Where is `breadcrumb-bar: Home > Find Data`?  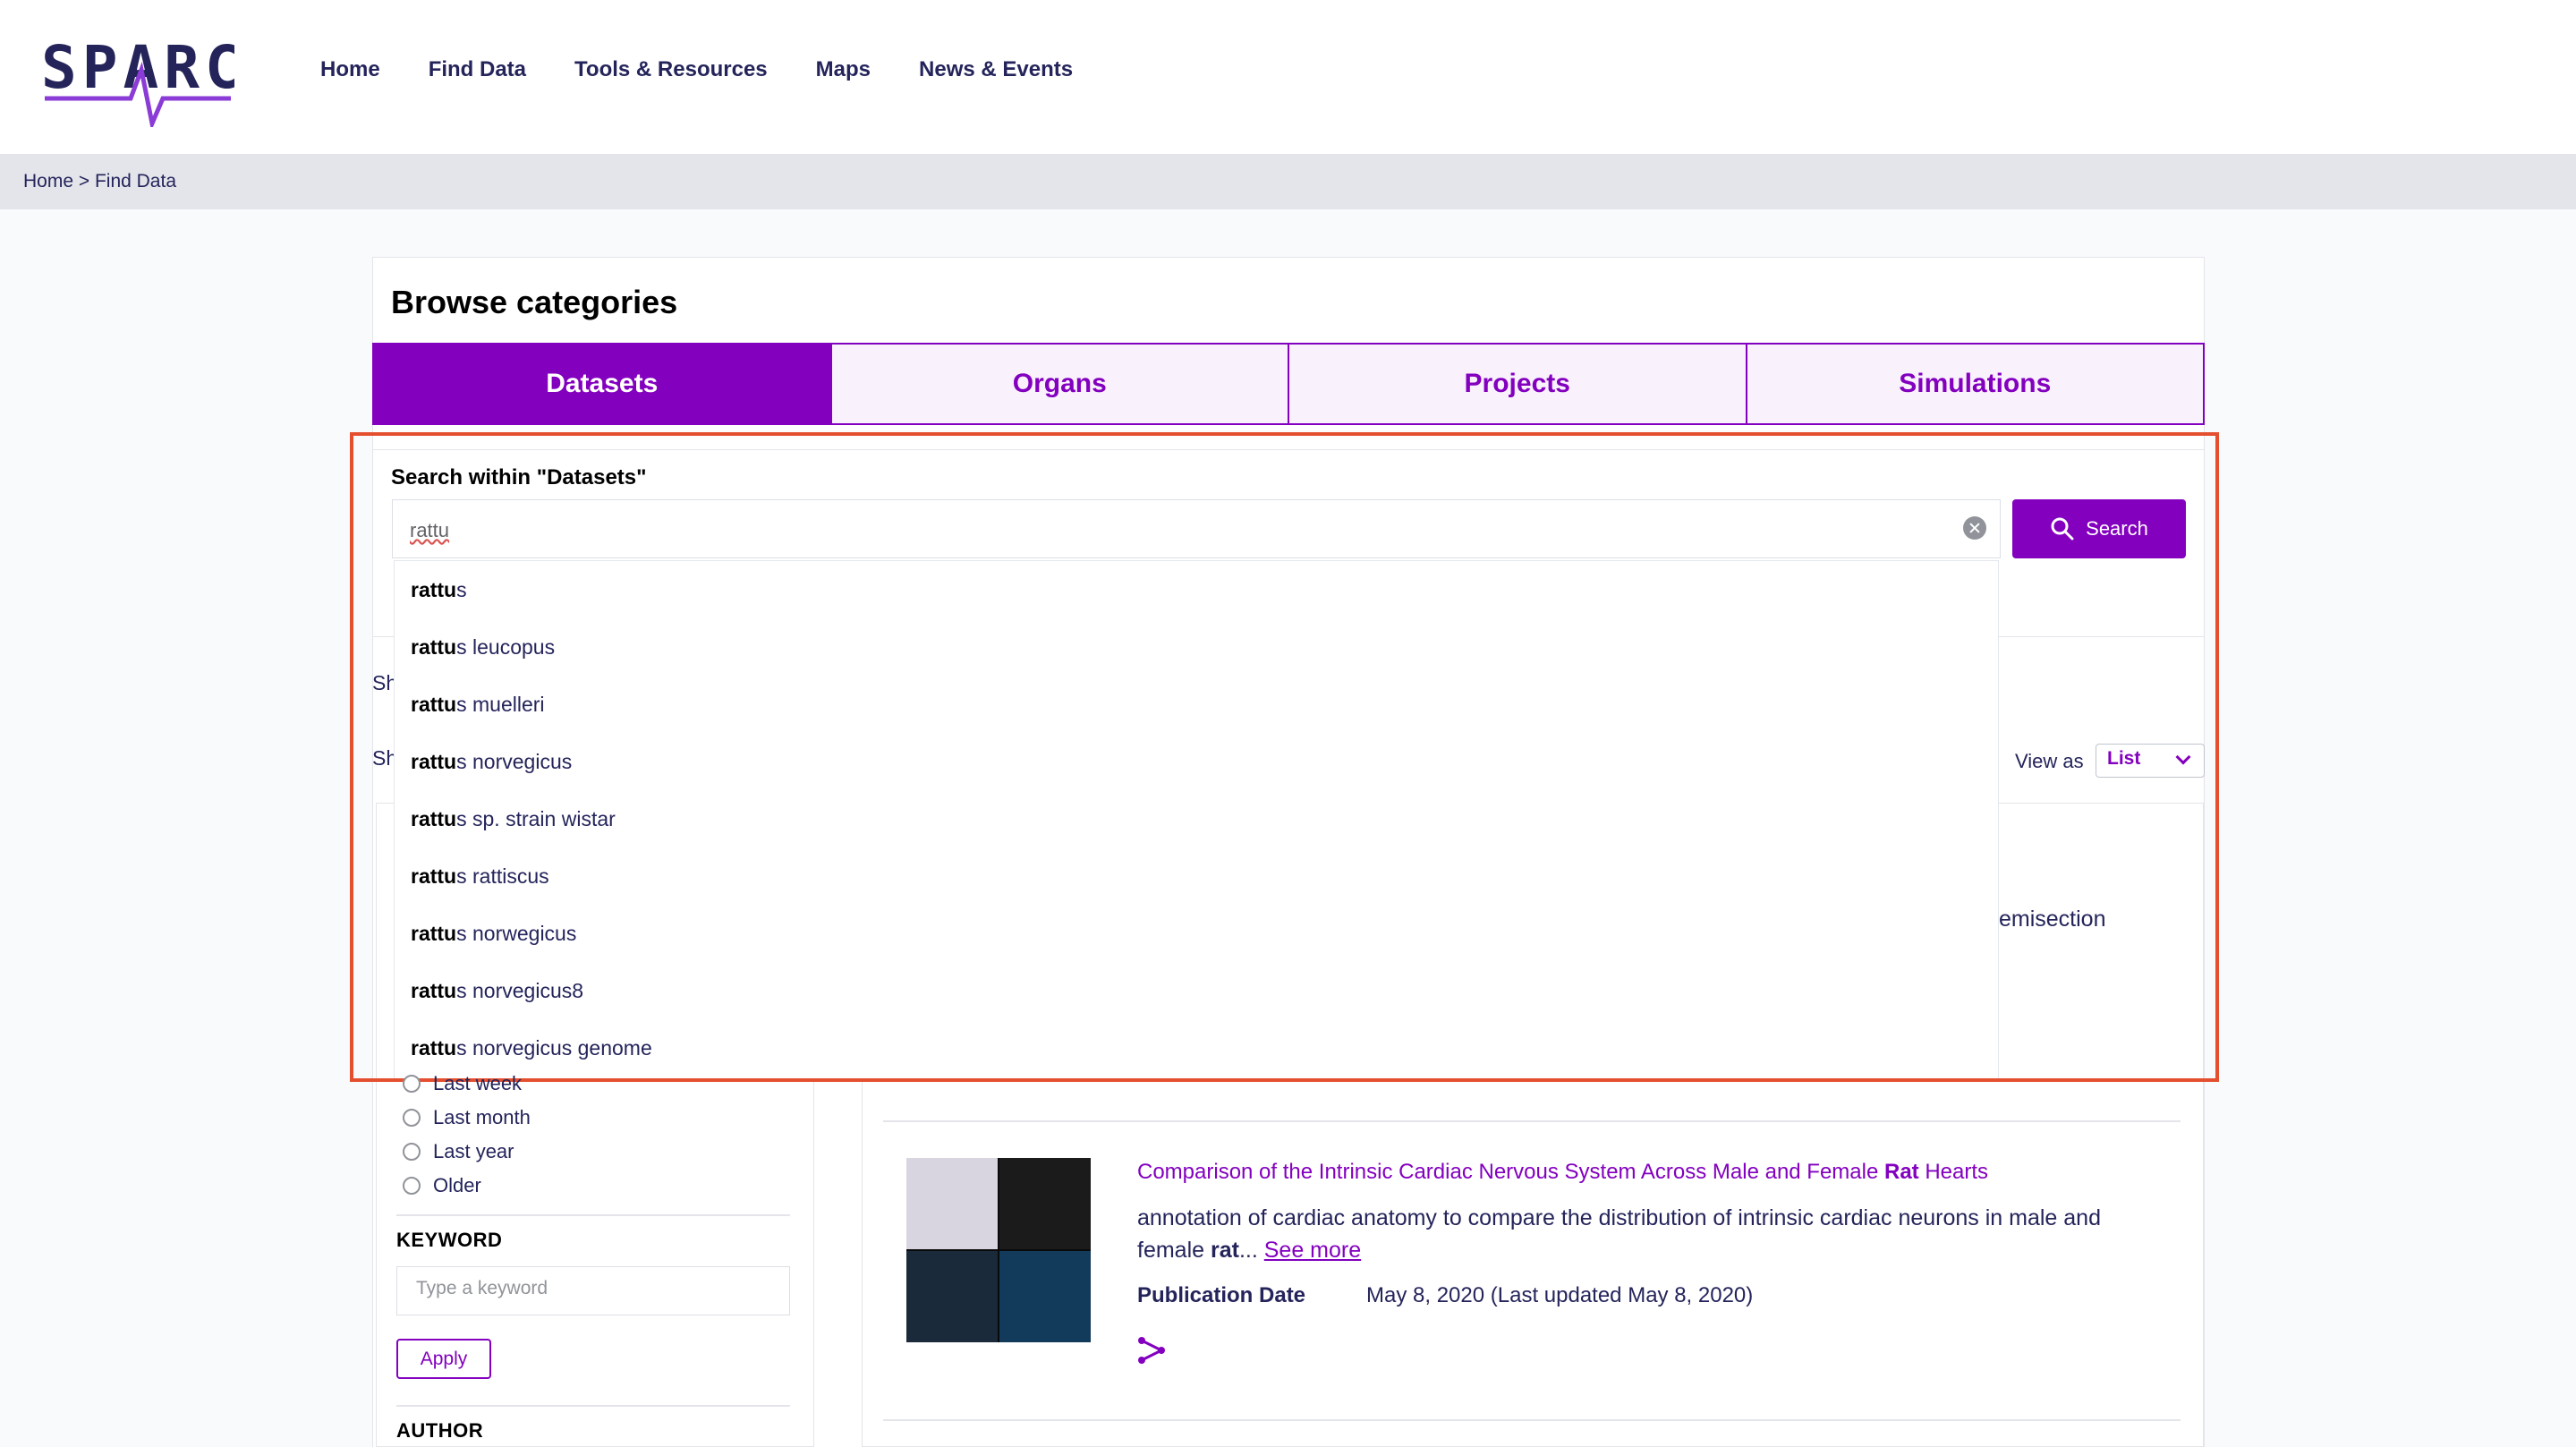 breadcrumb-bar: Home > Find Data is located at coordinates (1288, 181).